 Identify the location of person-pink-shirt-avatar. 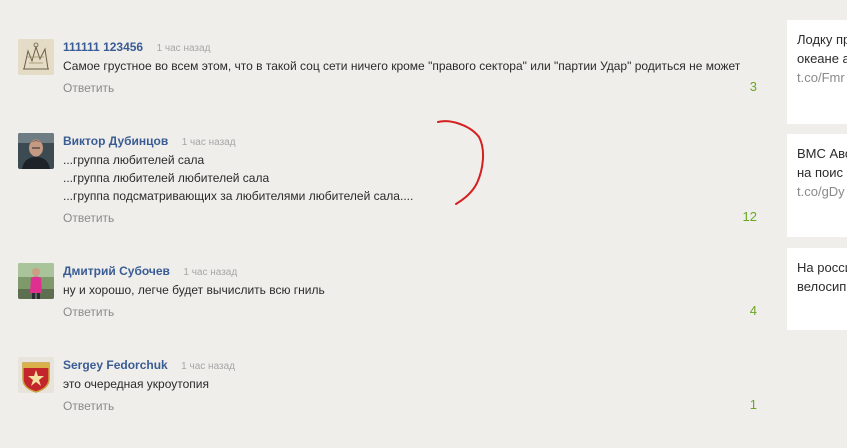
(36, 281).